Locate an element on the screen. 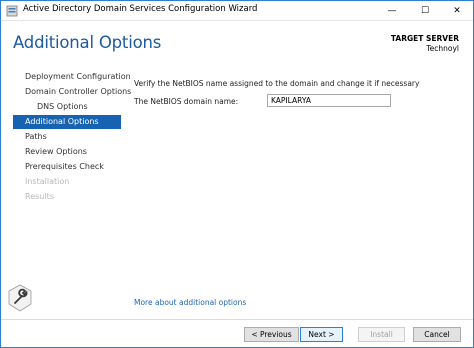 This screenshot has height=348, width=474. nav-item-installation: Installation is located at coordinates (47, 181).